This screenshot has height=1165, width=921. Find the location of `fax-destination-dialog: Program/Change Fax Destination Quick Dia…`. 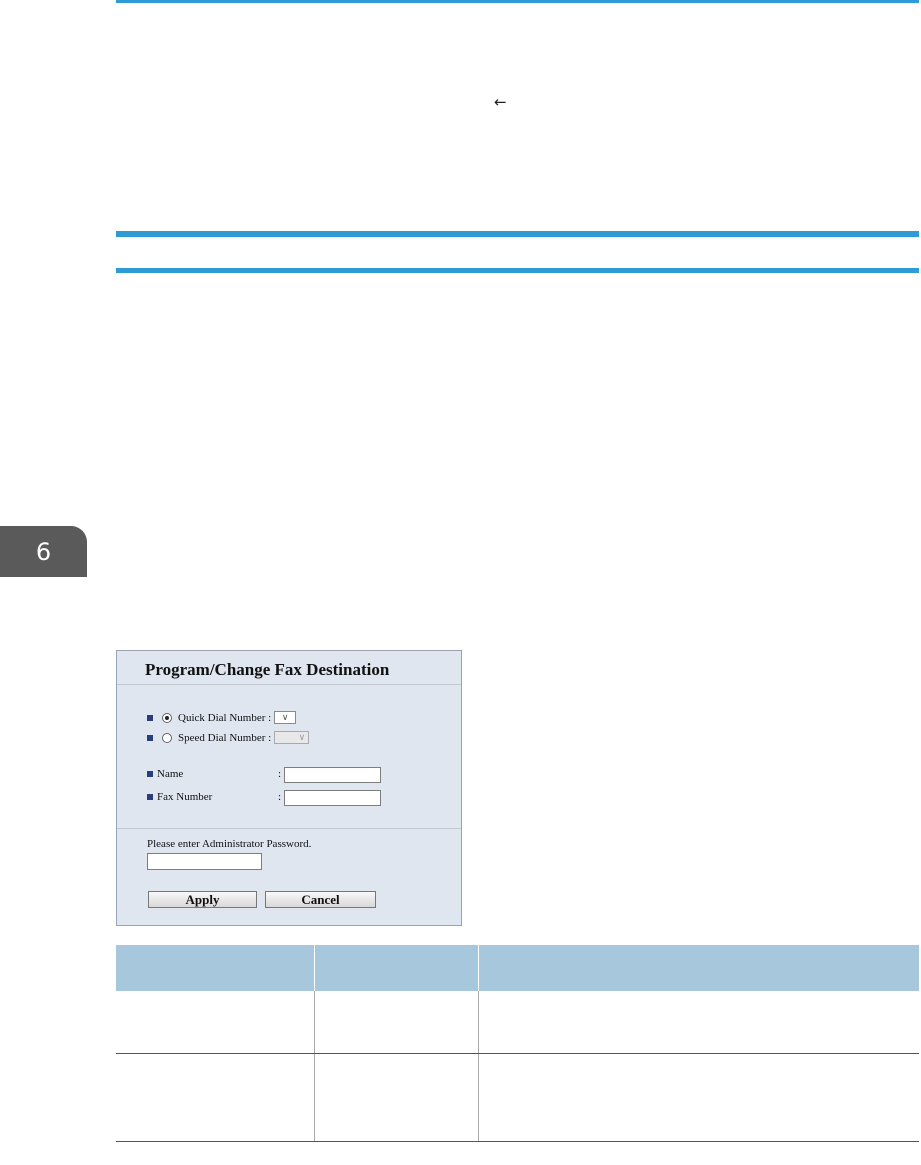

fax-destination-dialog: Program/Change Fax Destination Quick Dia… is located at coordinates (289, 788).